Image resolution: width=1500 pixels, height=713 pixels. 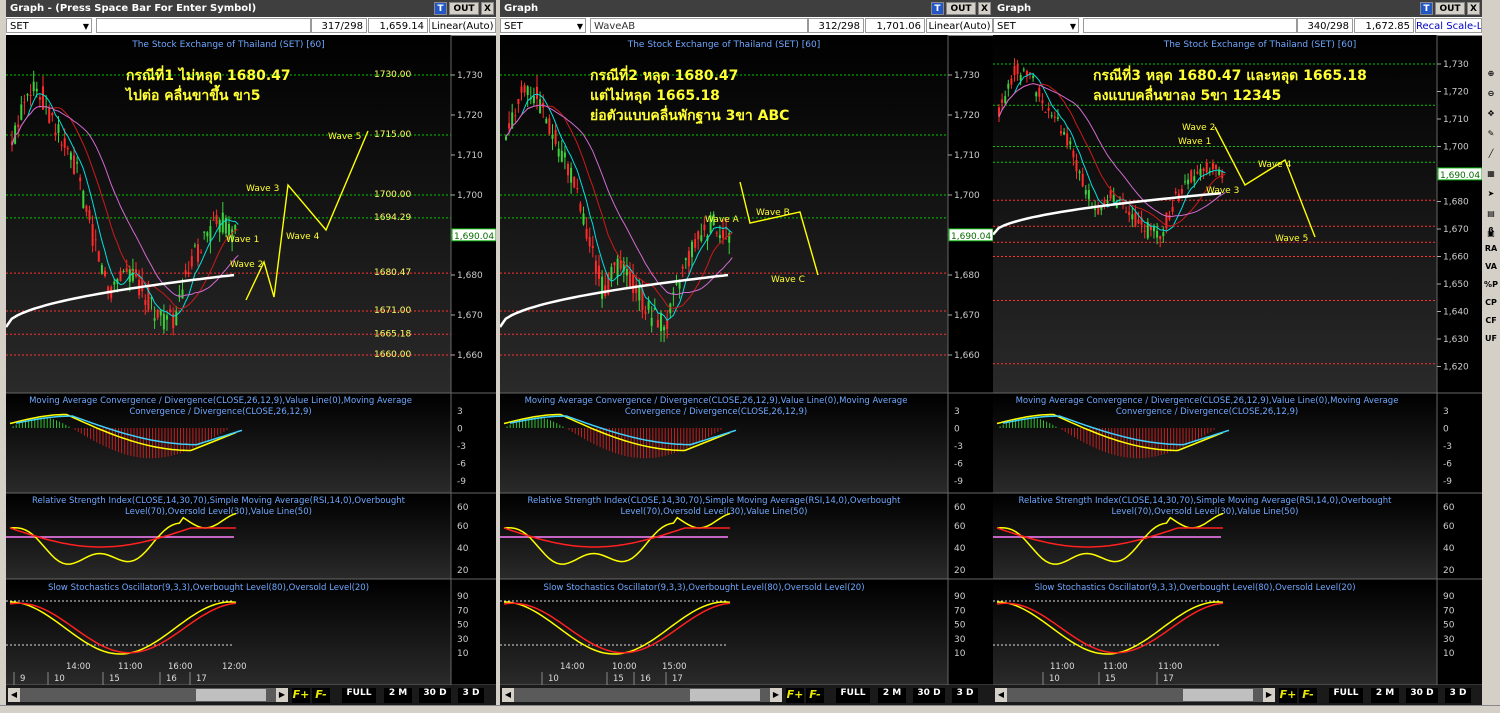 What do you see at coordinates (664, 74) in the screenshot?
I see `scenario-annotation: กรณีที่2 หลุด 1680.47` at bounding box center [664, 74].